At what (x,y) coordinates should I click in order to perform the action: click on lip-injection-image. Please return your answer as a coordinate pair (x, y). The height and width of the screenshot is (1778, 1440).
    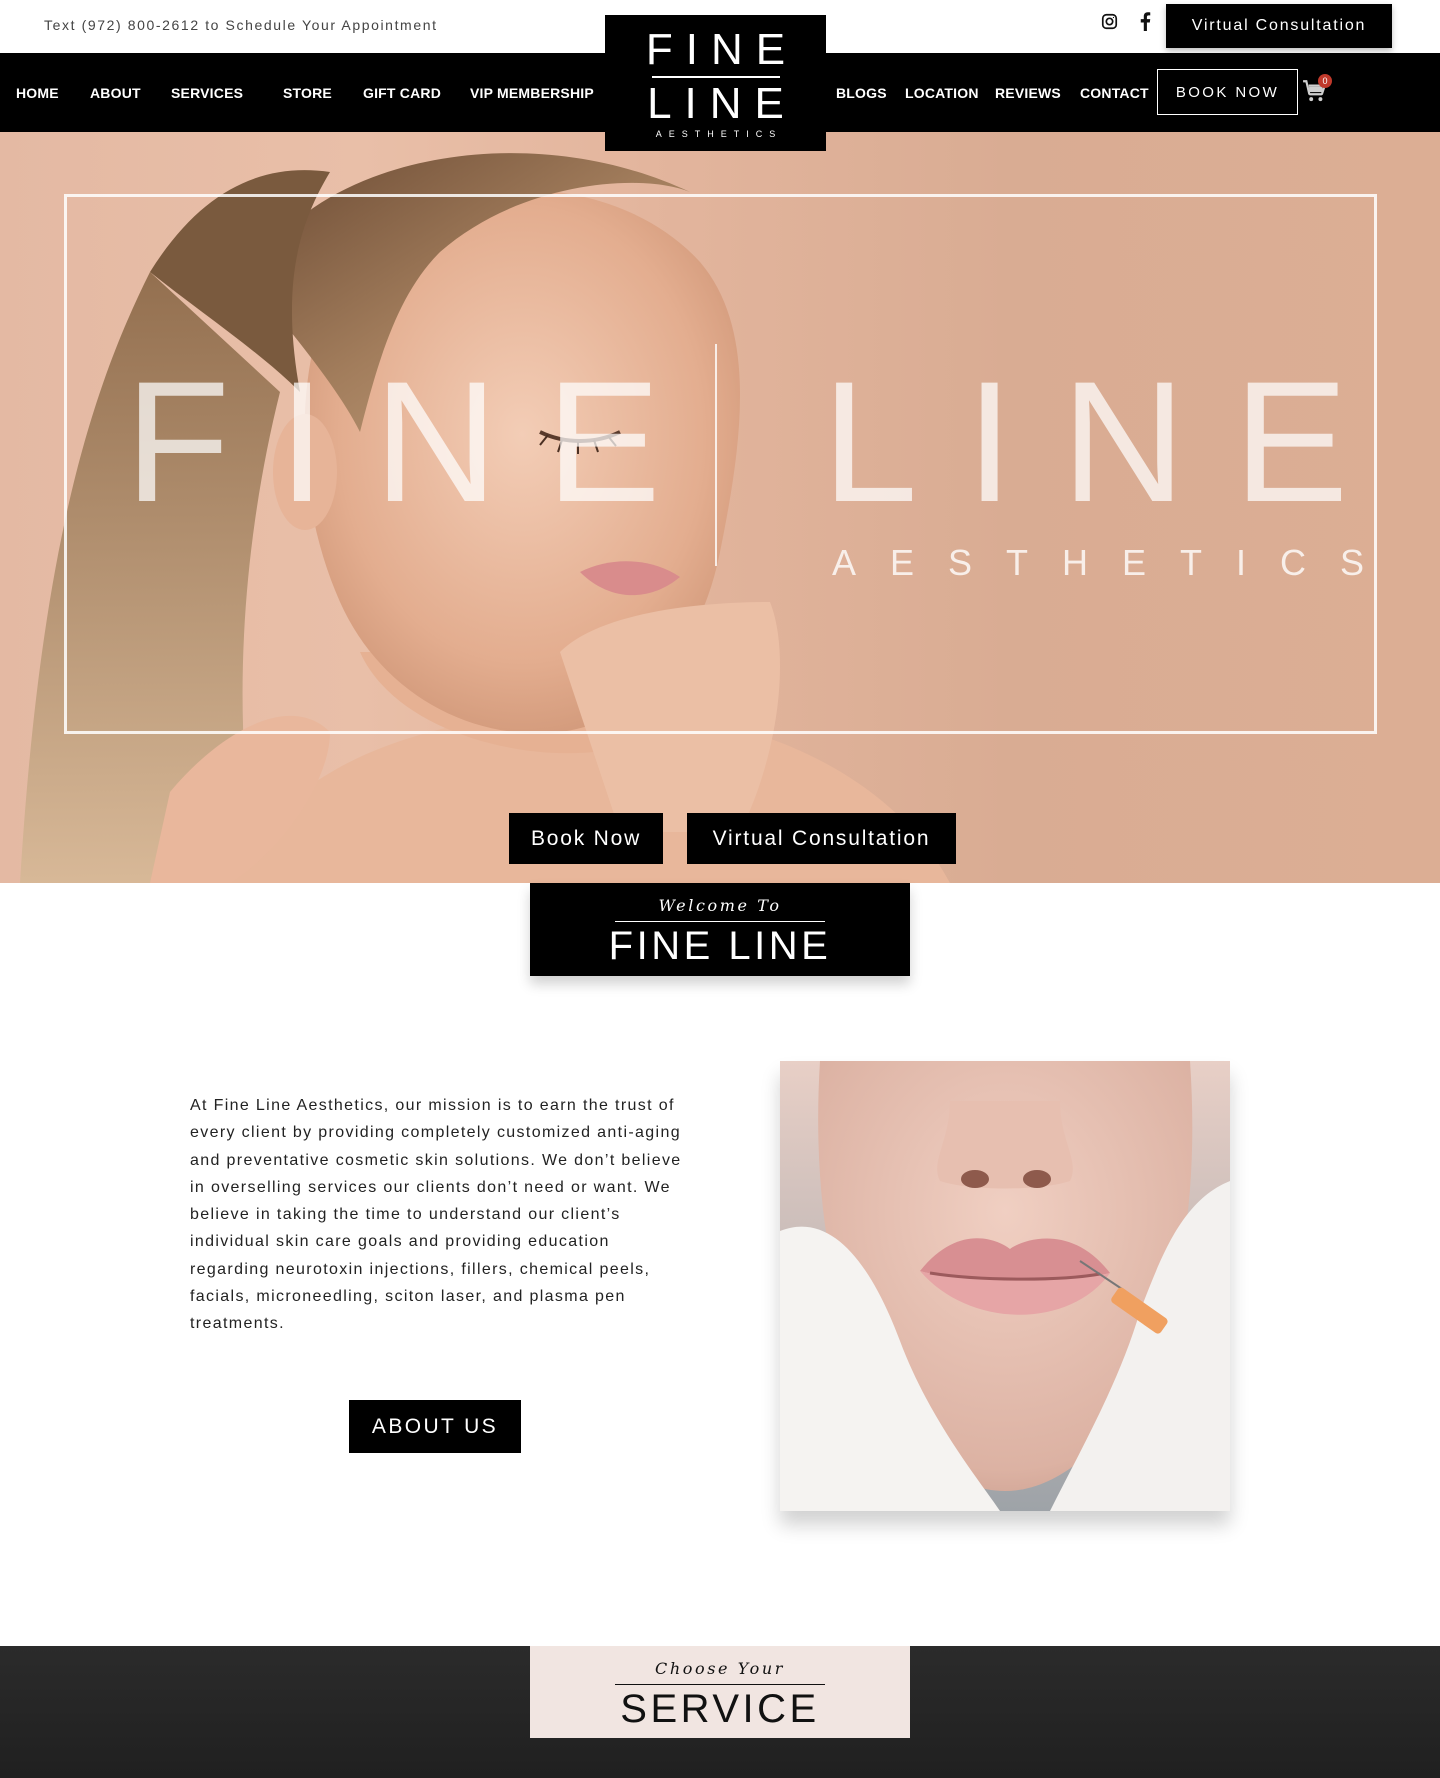
    Looking at the image, I should click on (1005, 1286).